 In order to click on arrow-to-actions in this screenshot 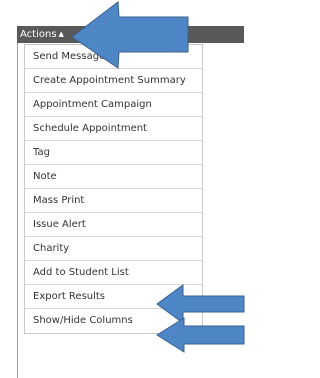, I will do `click(130, 35)`.